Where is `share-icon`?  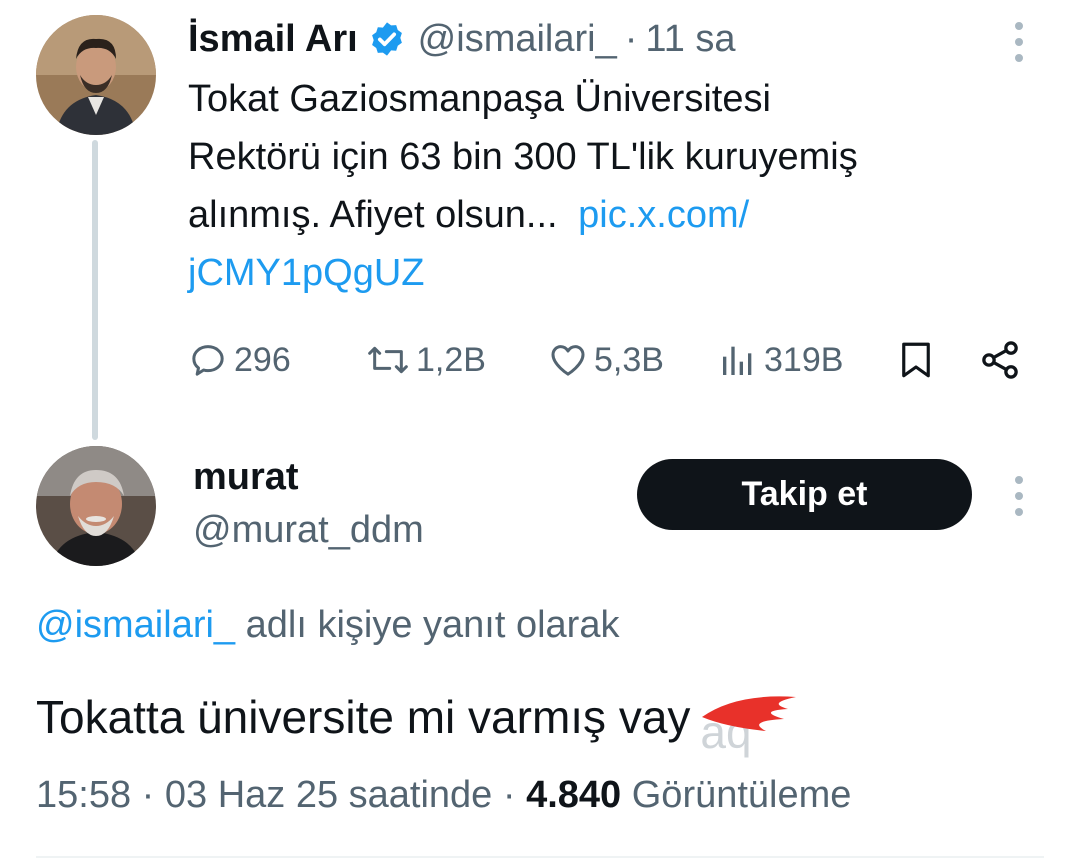 share-icon is located at coordinates (1000, 362).